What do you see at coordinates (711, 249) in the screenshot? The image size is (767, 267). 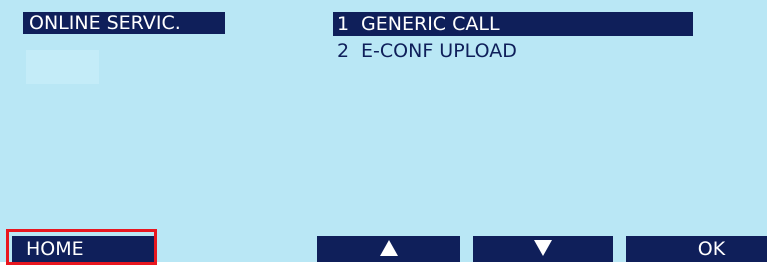 I see `ok-button-label: OK` at bounding box center [711, 249].